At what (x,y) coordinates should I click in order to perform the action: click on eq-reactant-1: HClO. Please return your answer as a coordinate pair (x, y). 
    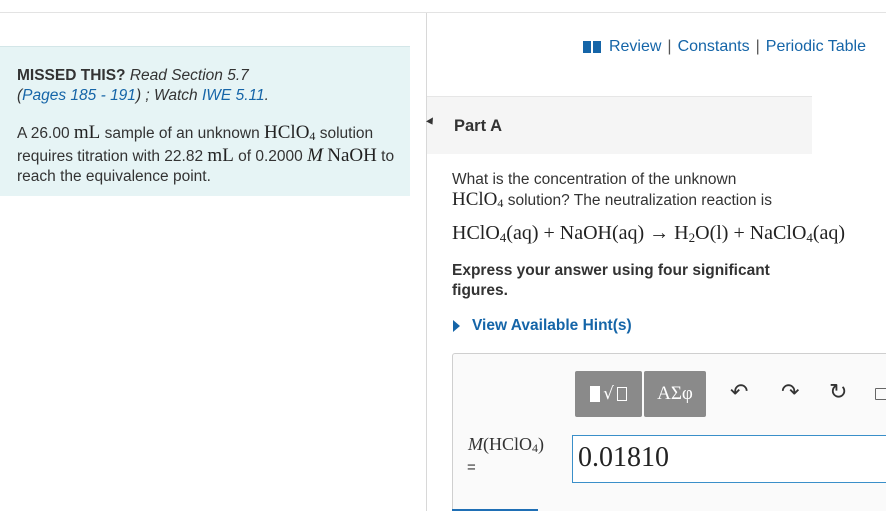
    Looking at the image, I should click on (476, 233).